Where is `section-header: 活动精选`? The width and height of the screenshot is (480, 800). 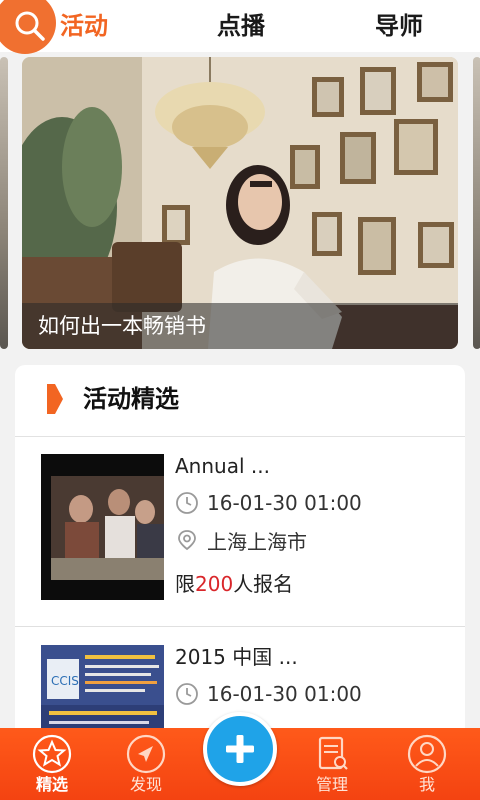
section-header: 活动精选 is located at coordinates (240, 401).